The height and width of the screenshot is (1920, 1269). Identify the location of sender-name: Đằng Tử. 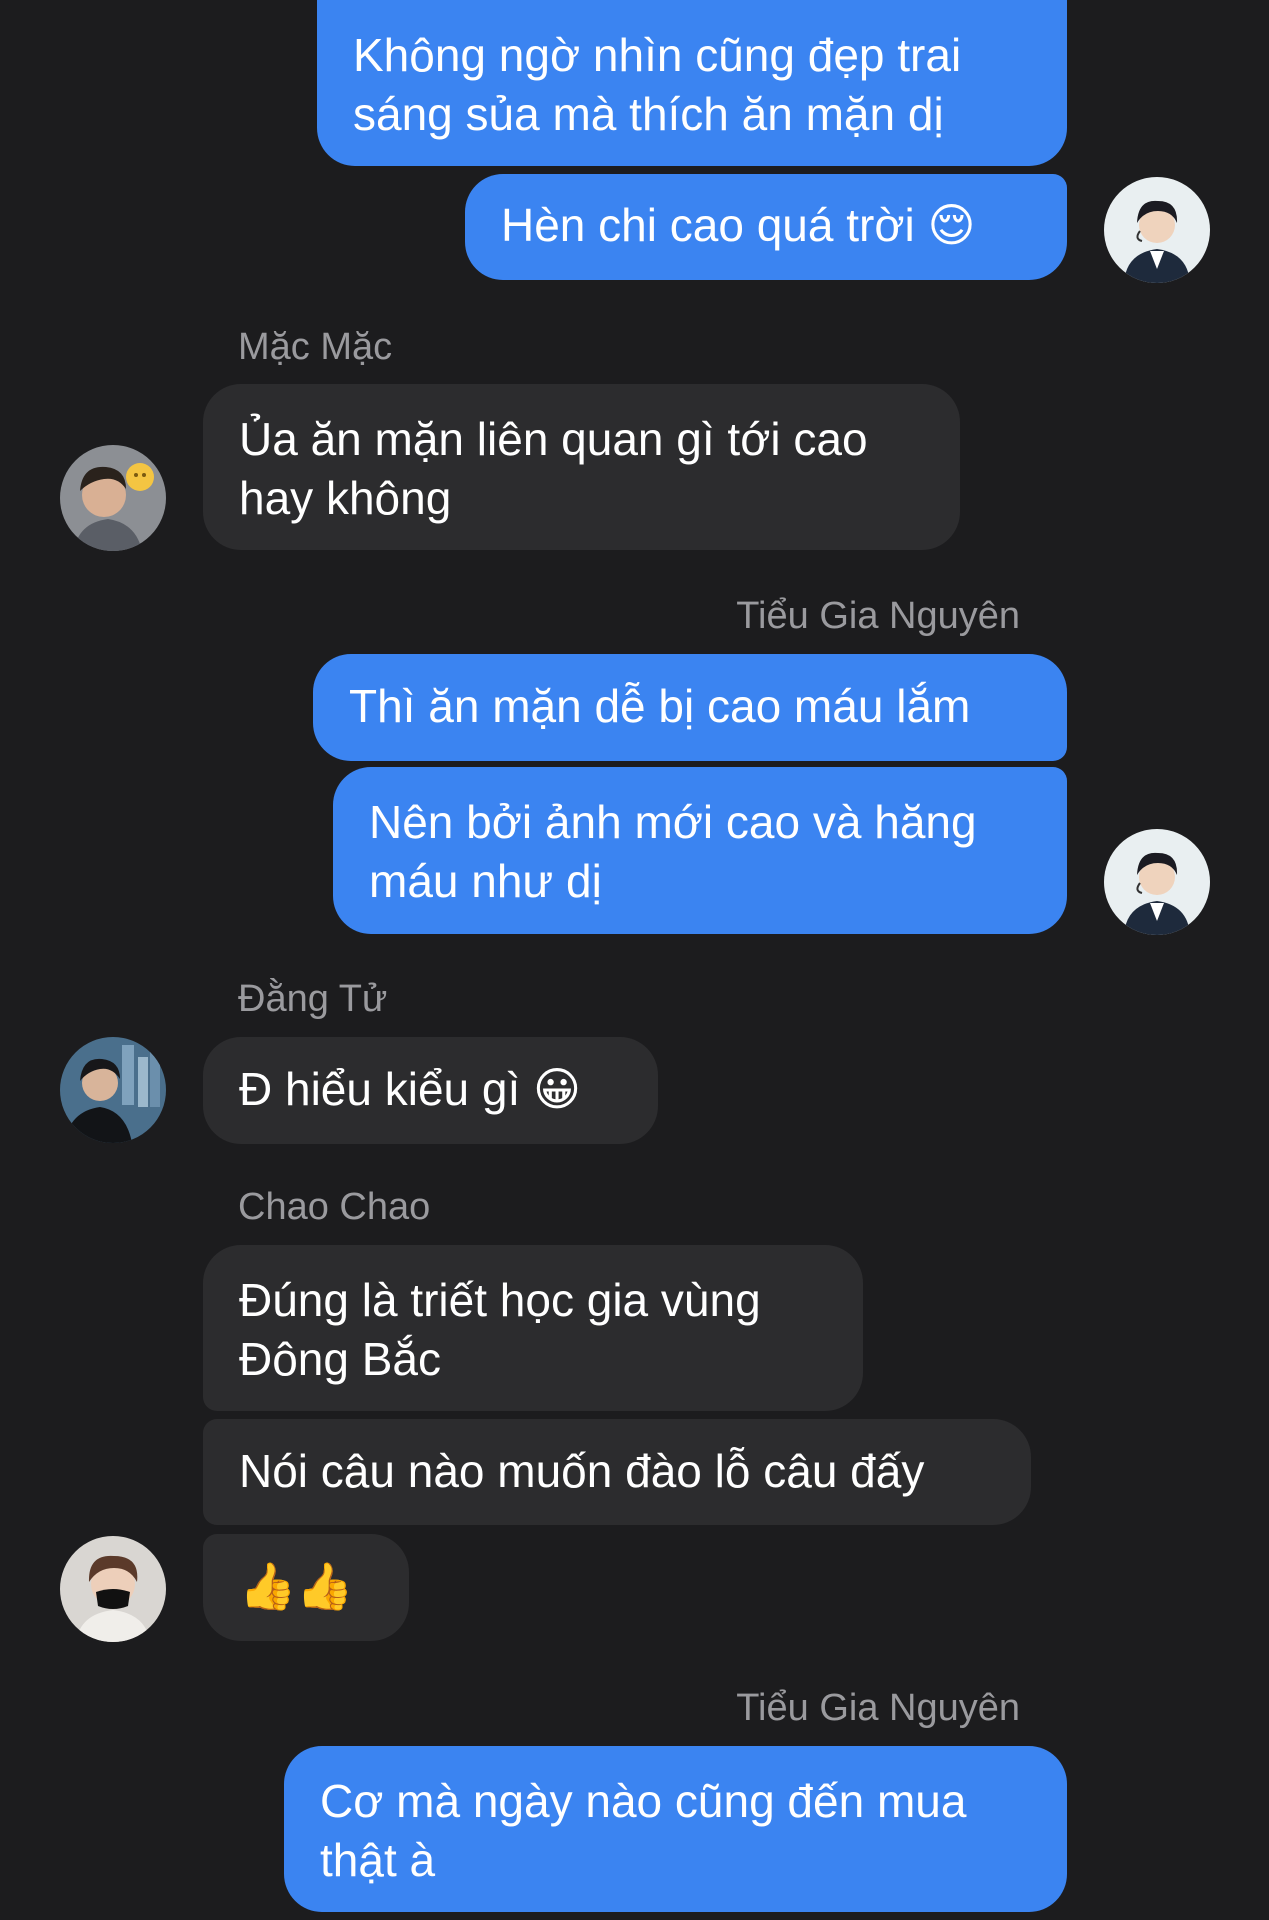
(313, 999).